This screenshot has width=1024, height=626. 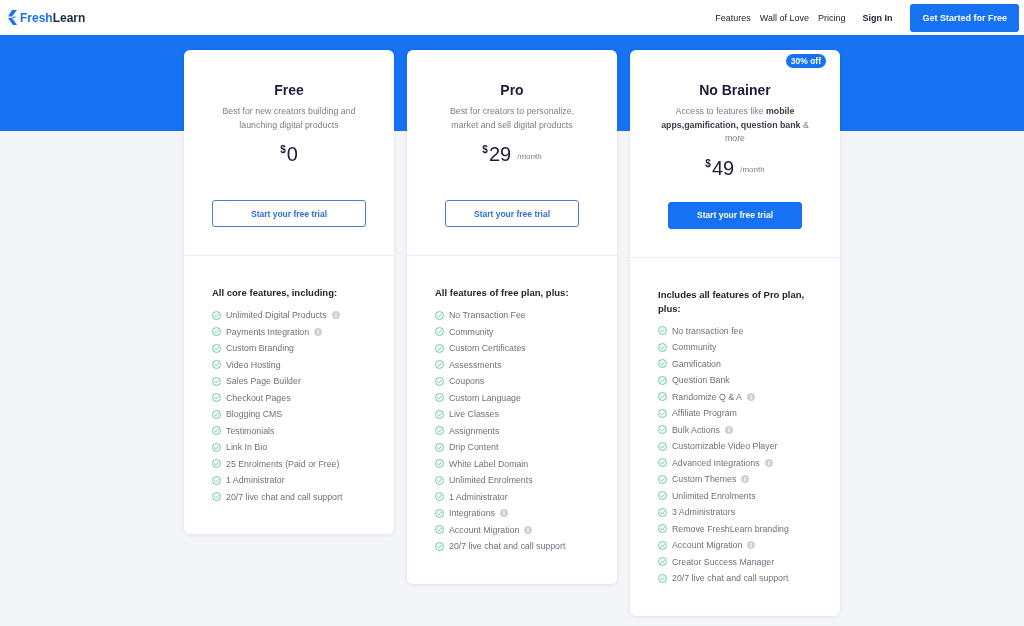 What do you see at coordinates (694, 347) in the screenshot?
I see `feature-text: Community` at bounding box center [694, 347].